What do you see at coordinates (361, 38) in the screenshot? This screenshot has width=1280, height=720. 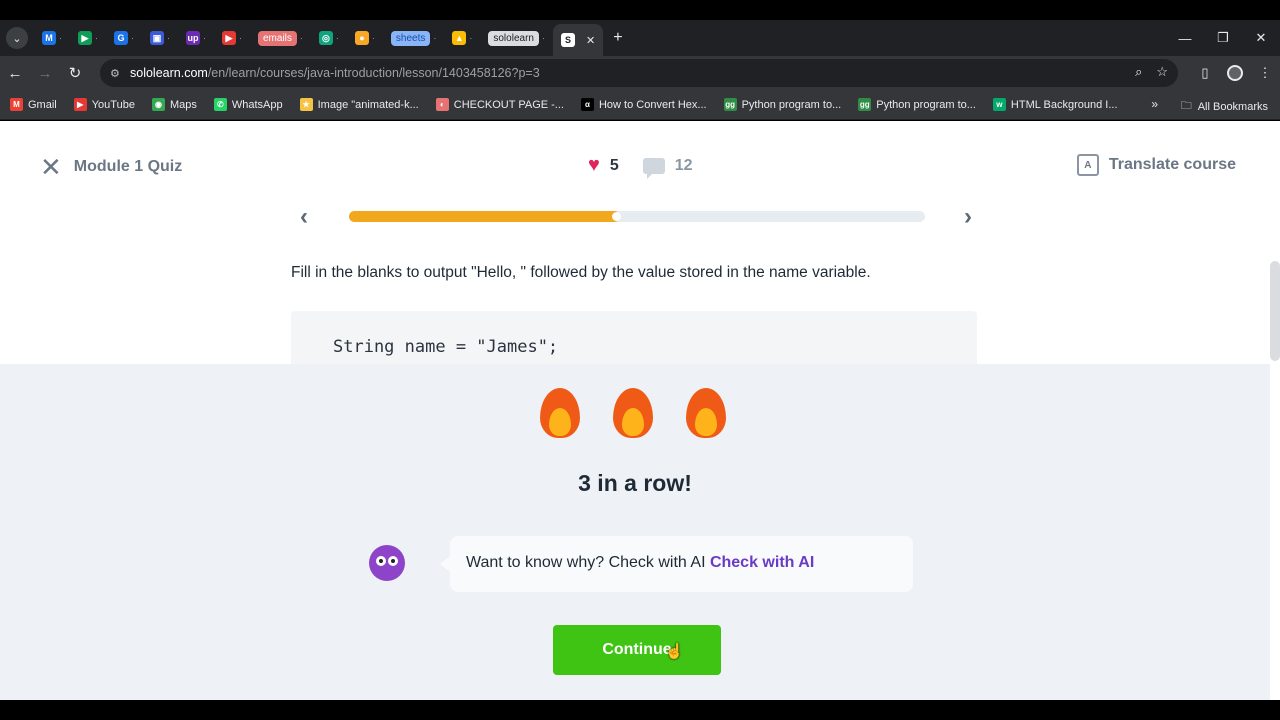 I see `tab-favicon-icon: ●` at bounding box center [361, 38].